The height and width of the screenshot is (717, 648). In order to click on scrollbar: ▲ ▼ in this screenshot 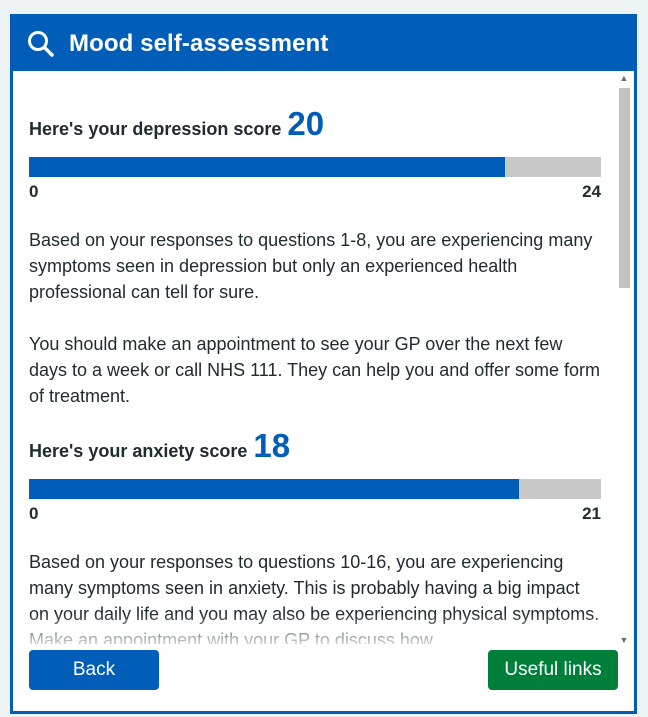, I will do `click(624, 359)`.